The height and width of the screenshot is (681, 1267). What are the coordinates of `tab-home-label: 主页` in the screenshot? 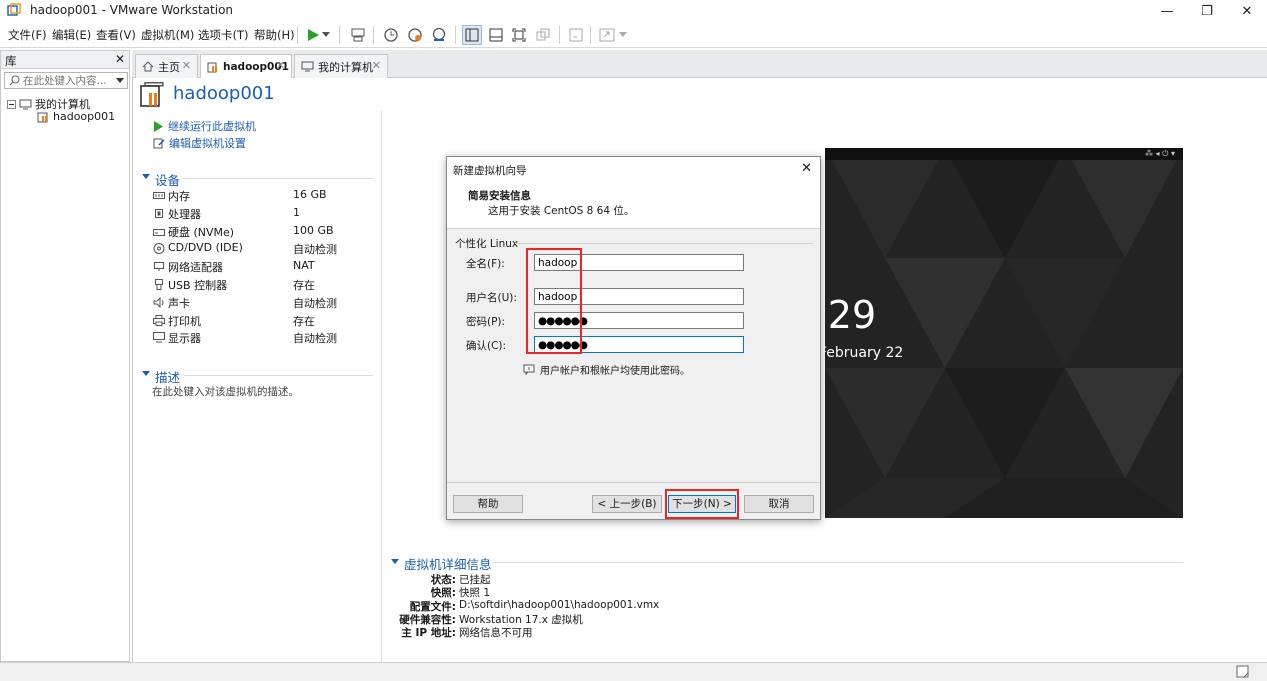 It's located at (169, 67).